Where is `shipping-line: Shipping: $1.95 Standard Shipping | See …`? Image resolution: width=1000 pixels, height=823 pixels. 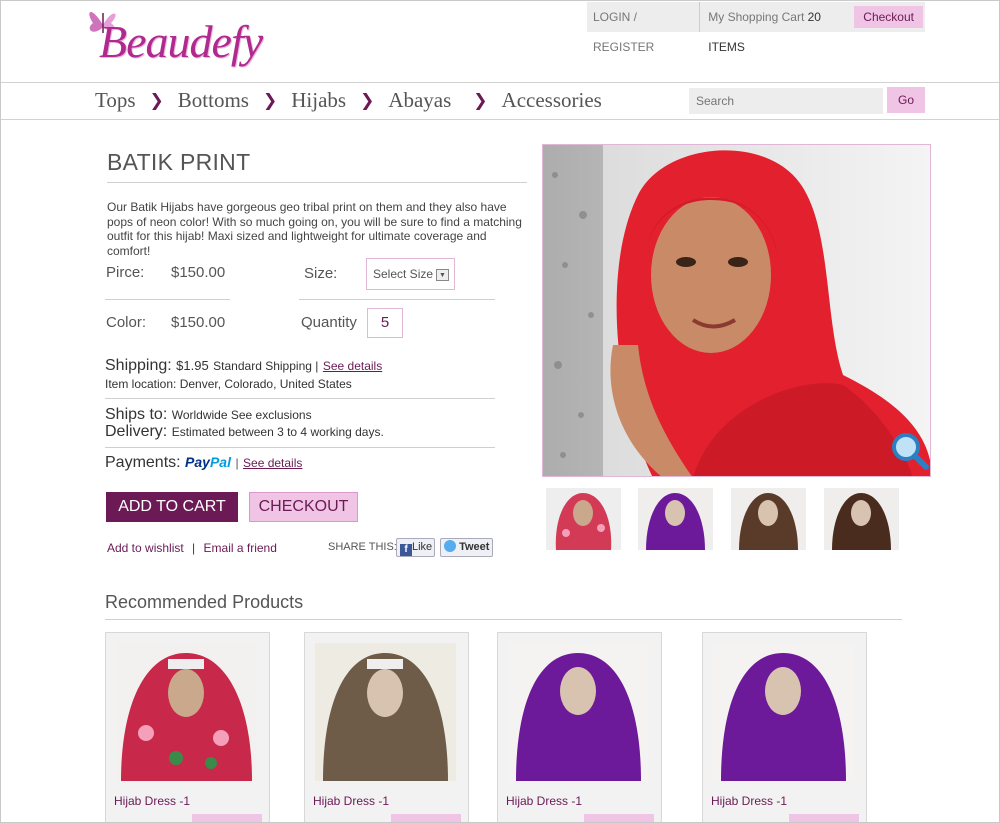
shipping-line: Shipping: $1.95 Standard Shipping | See … is located at coordinates (243, 366).